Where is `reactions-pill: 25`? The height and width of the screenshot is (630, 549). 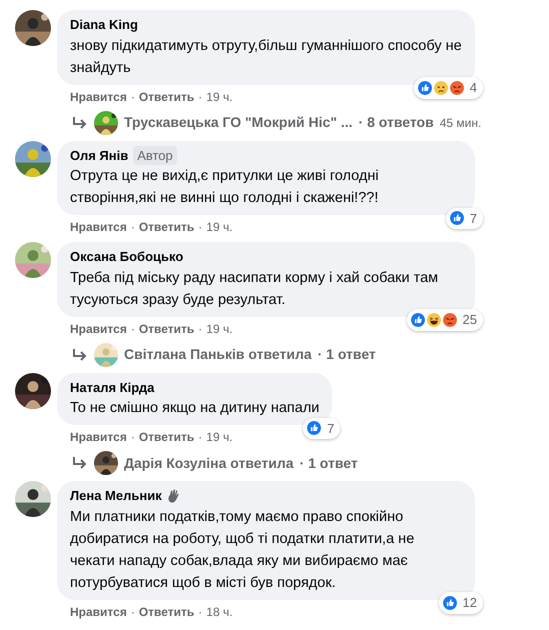 reactions-pill: 25 is located at coordinates (444, 319).